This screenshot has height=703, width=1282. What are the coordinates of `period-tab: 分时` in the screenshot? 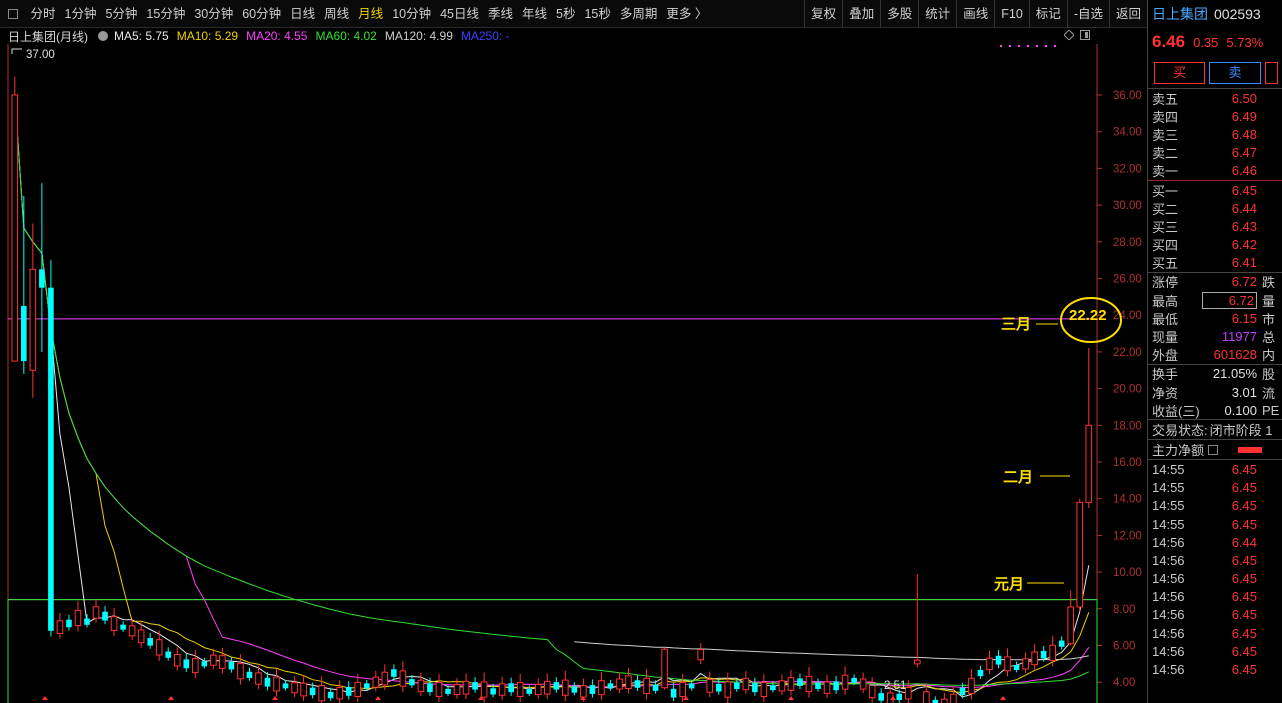 It's located at (43, 14).